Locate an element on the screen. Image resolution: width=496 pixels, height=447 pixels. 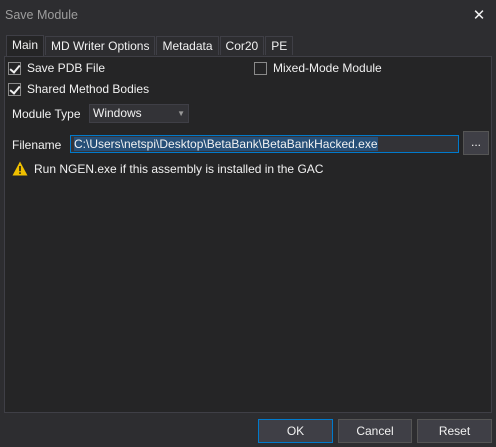
title-bar: Save Module ✕ is located at coordinates (248, 15).